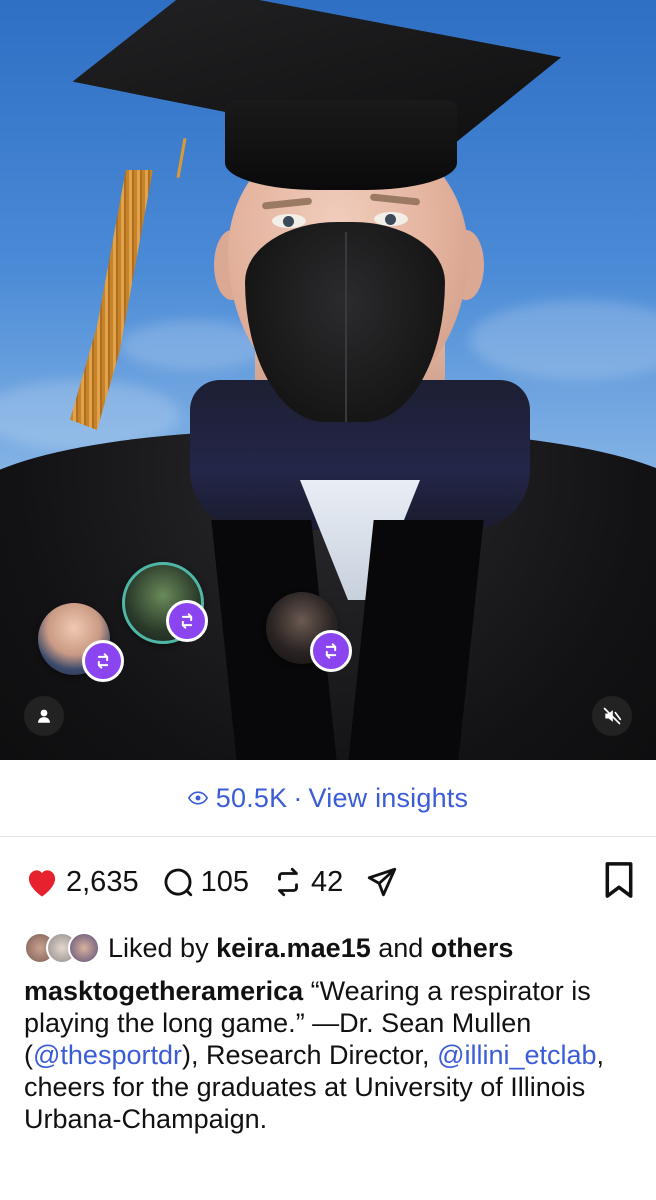  What do you see at coordinates (516, 1055) in the screenshot?
I see `mention-illini-etclab: @illini_etclab` at bounding box center [516, 1055].